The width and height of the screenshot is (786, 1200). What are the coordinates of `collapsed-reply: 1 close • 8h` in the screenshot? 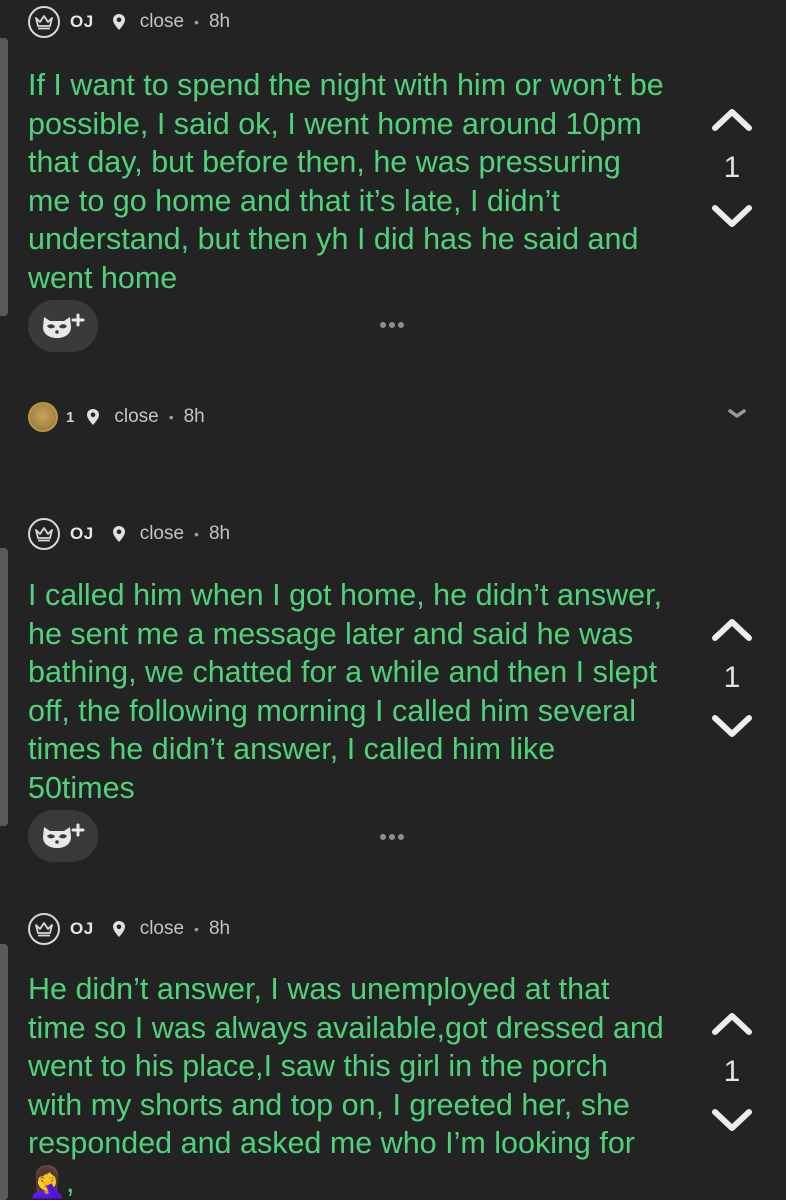 It's located at (116, 417).